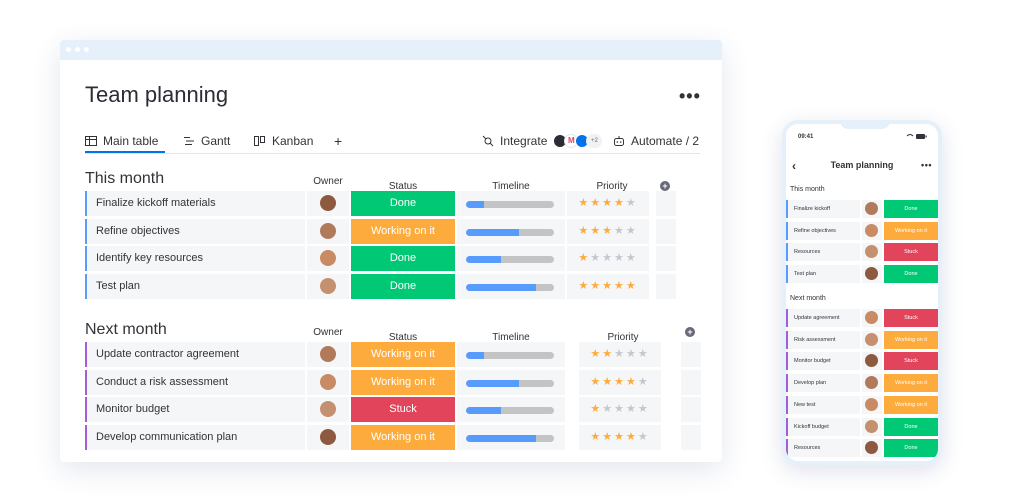  What do you see at coordinates (121, 141) in the screenshot?
I see `tab-main-table: Main table` at bounding box center [121, 141].